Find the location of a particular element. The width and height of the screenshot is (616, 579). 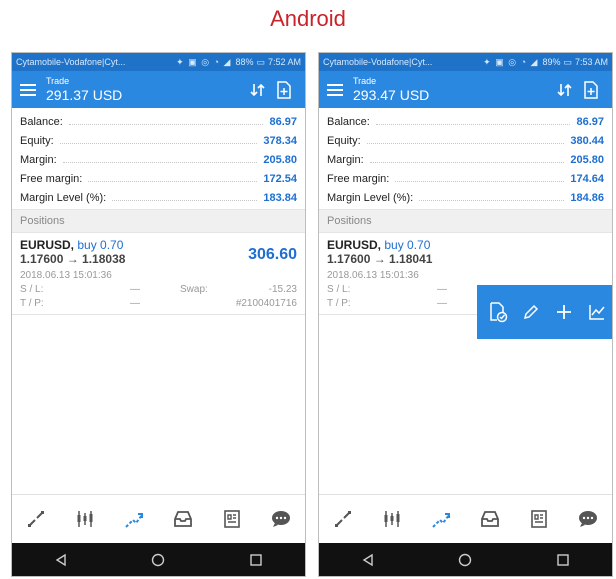

summary-row-equity: Equity: 380.44 is located at coordinates (465, 140).